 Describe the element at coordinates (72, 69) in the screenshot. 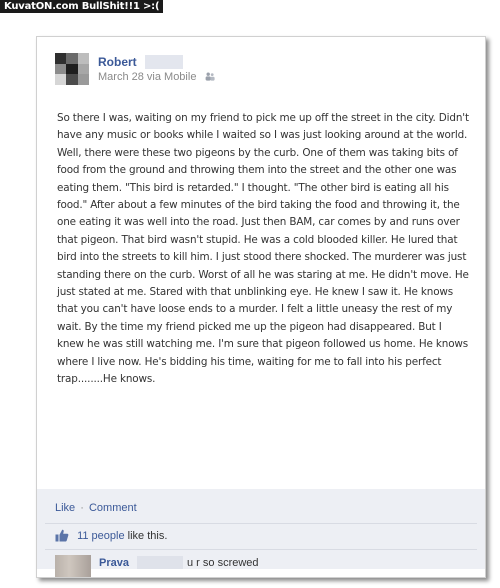

I see `author-avatar` at that location.